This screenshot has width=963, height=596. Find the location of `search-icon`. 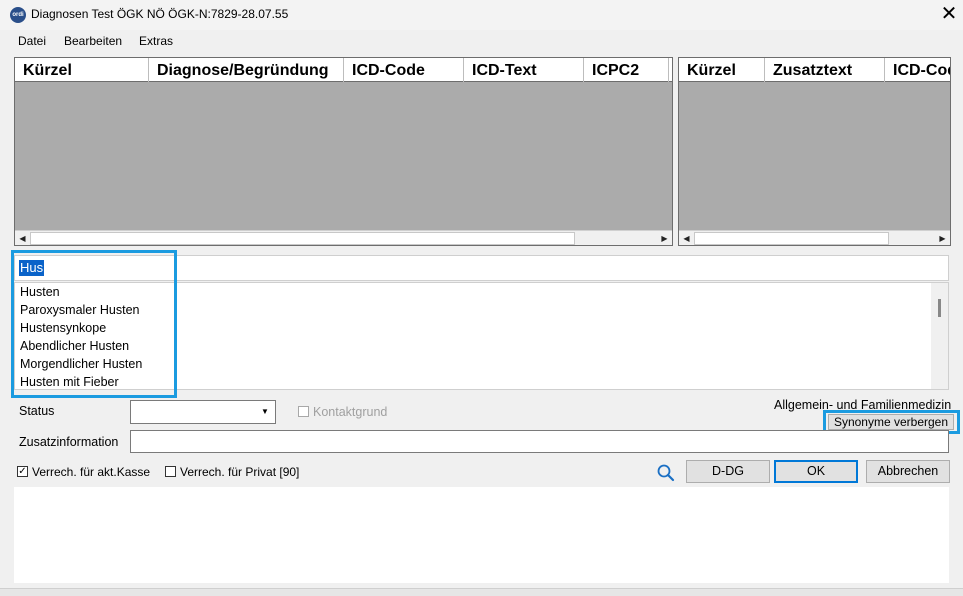

search-icon is located at coordinates (666, 473).